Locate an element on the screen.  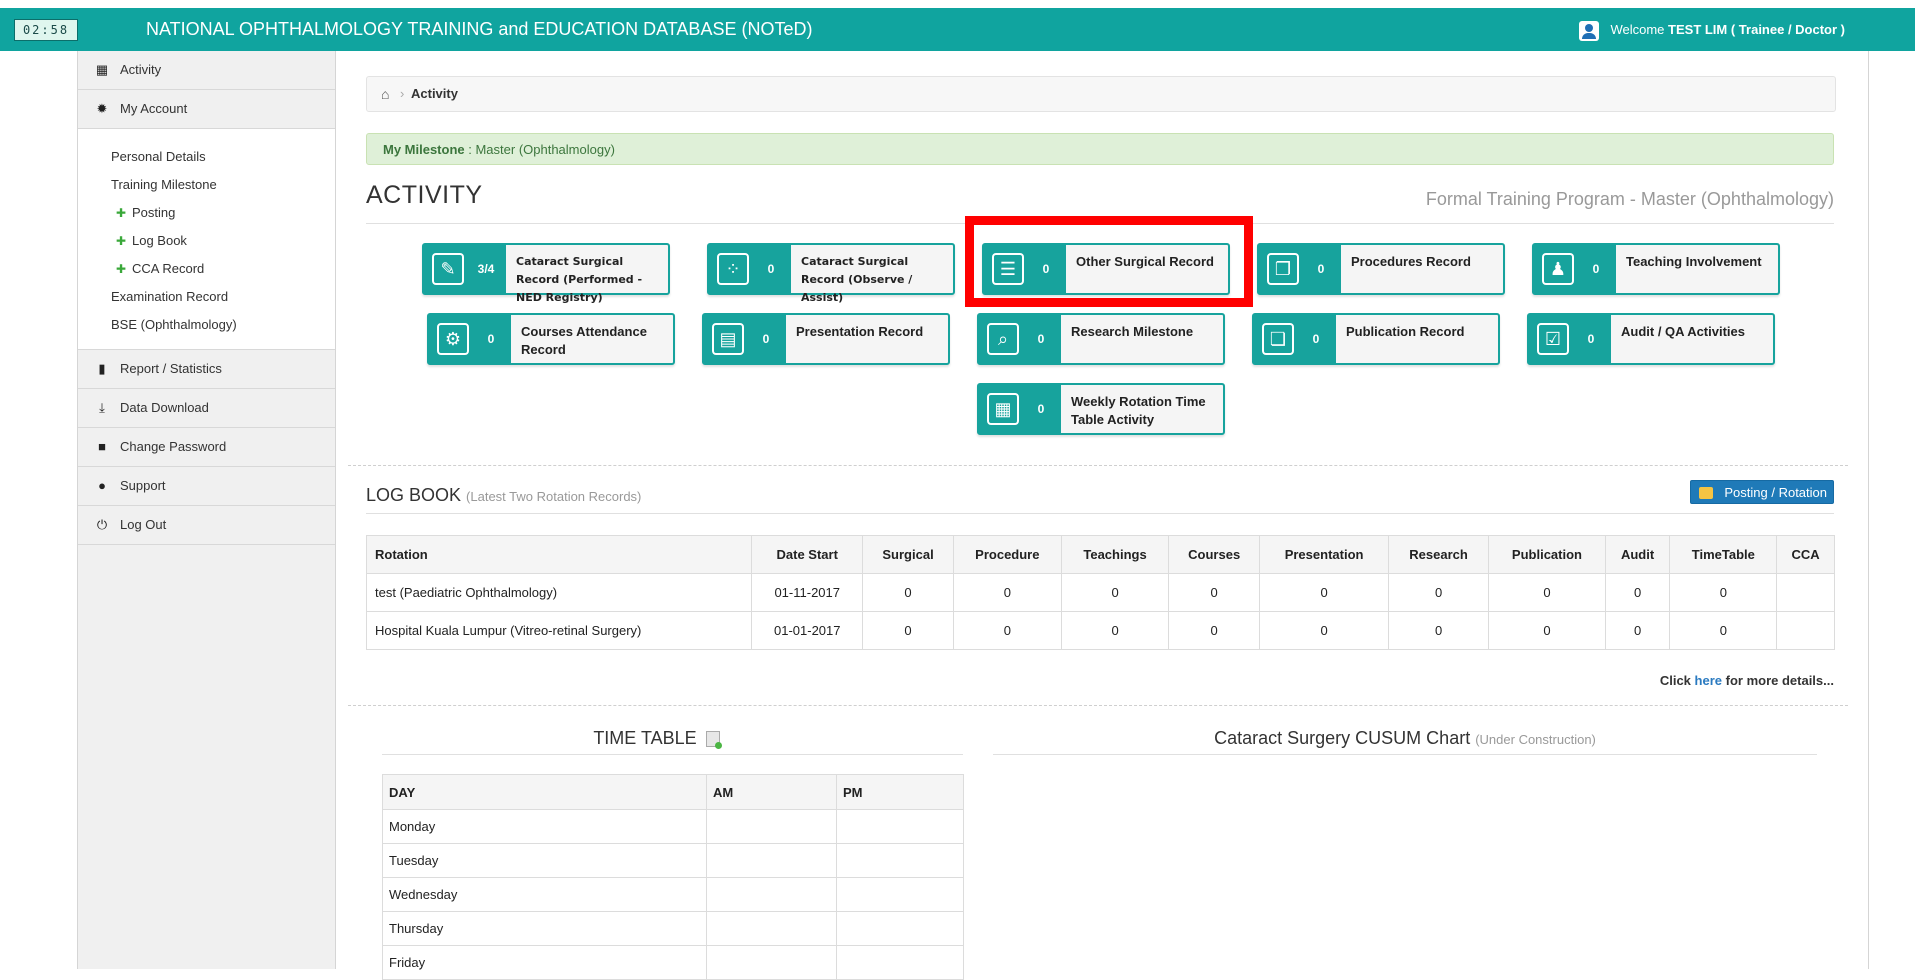
sidebar-item-report: ▮ Report / Statistics is located at coordinates (206, 369).